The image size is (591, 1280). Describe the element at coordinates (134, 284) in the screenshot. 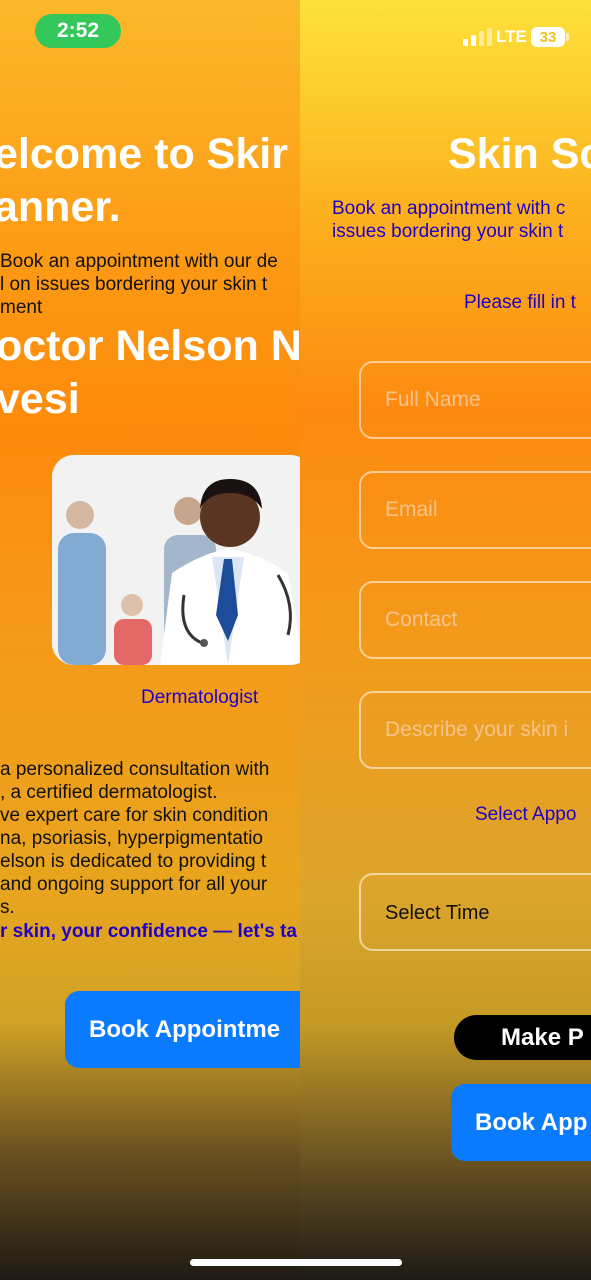

I see `intro-line2: l on issues bordering your skin t` at that location.